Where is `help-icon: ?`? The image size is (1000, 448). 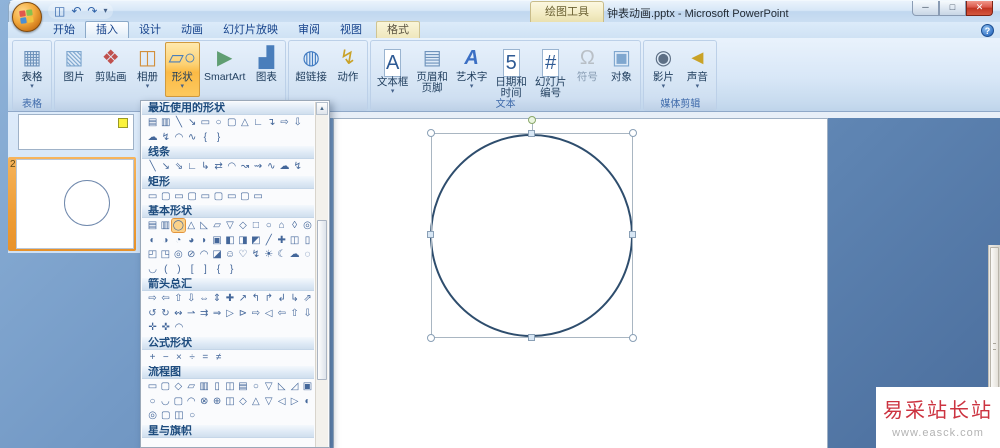
help-icon: ? is located at coordinates (987, 30).